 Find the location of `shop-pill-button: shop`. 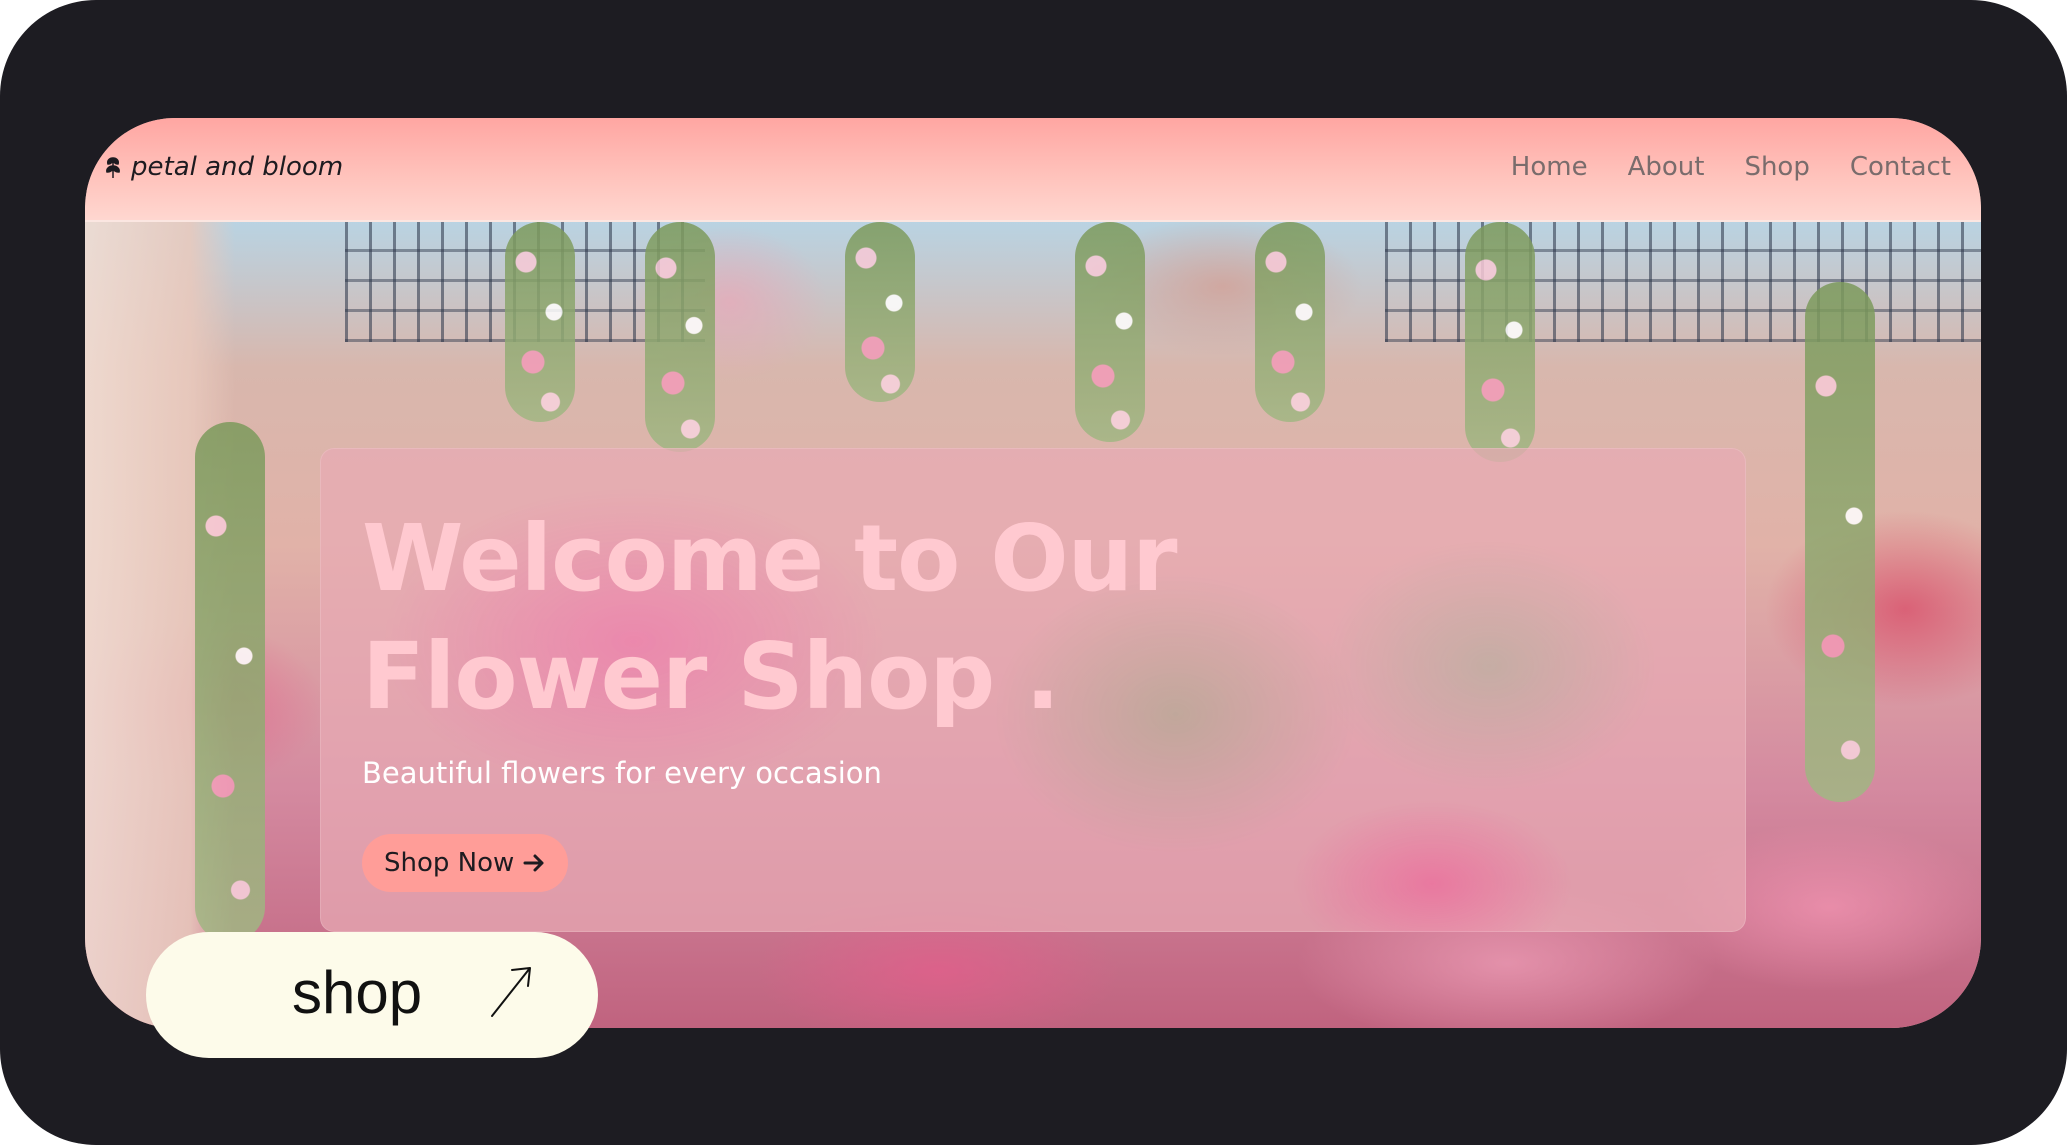

shop-pill-button: shop is located at coordinates (372, 995).